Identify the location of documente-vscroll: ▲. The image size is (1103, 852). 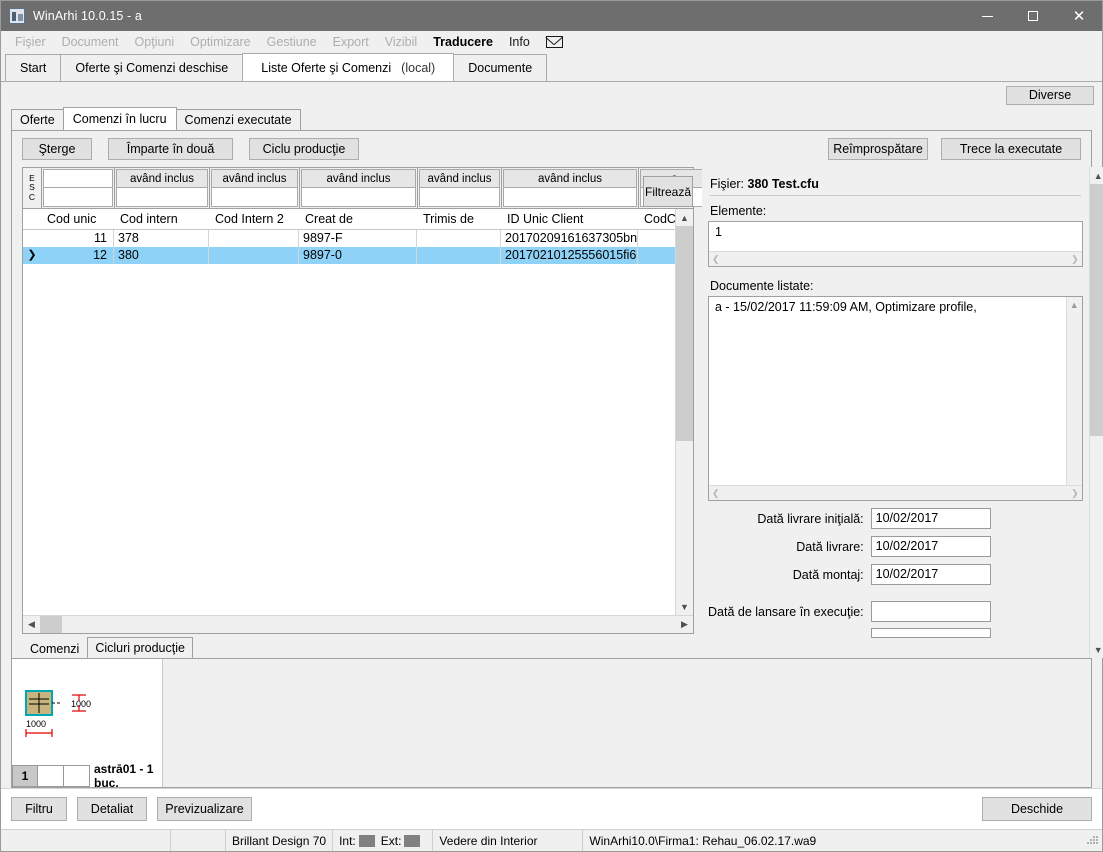
(1073, 391).